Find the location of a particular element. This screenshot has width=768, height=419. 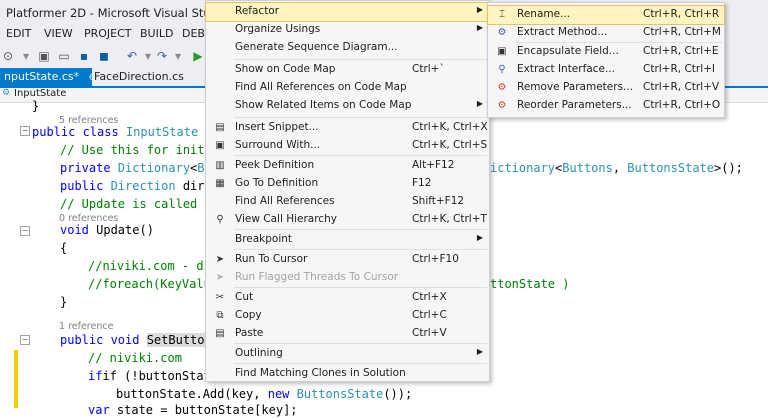

code-line: private Dictionary<Bu is located at coordinates (136, 168).